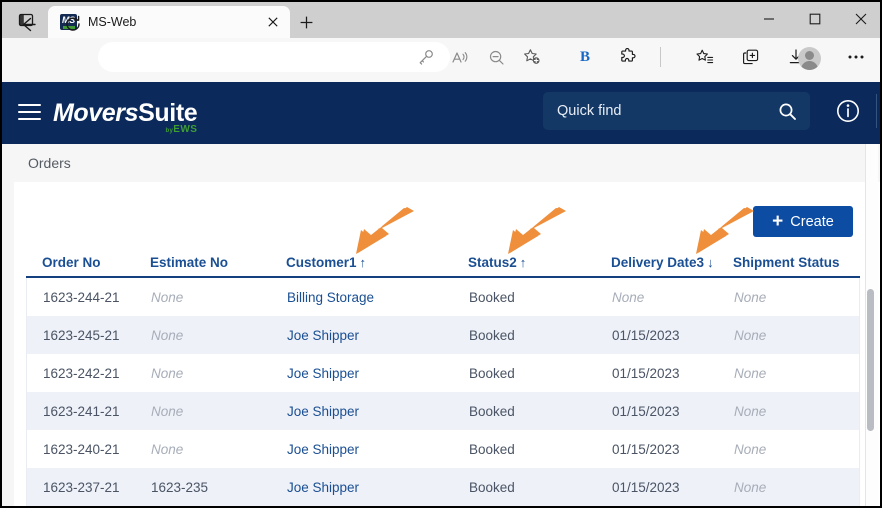  I want to click on column-label: Shipment Status, so click(786, 262).